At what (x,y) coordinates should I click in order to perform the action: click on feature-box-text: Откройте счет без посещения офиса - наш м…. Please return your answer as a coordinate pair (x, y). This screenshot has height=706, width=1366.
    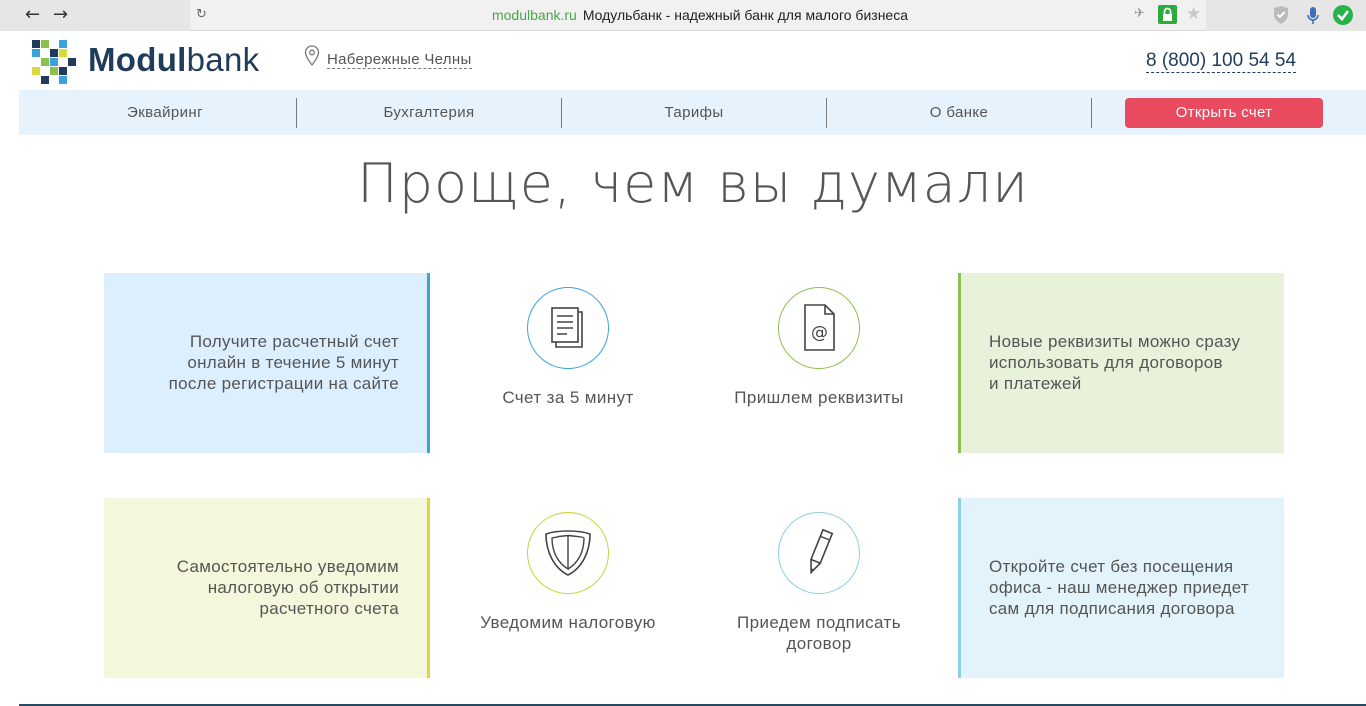
    Looking at the image, I should click on (1119, 587).